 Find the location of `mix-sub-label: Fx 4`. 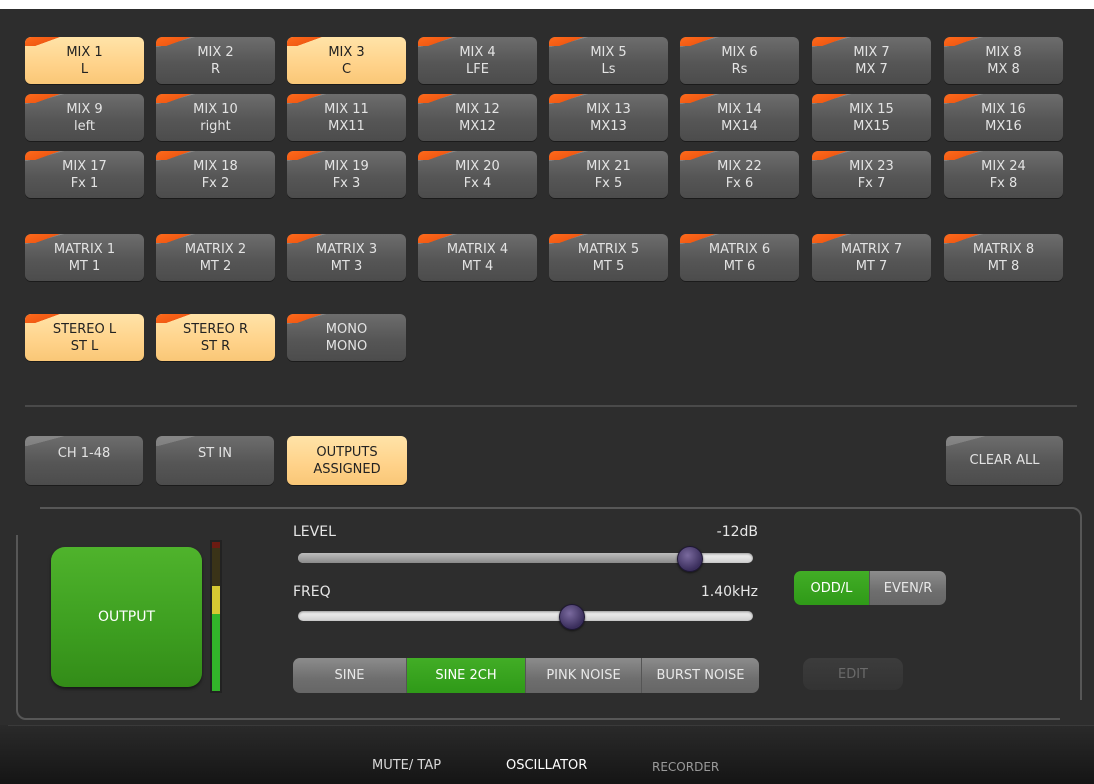

mix-sub-label: Fx 4 is located at coordinates (477, 183).